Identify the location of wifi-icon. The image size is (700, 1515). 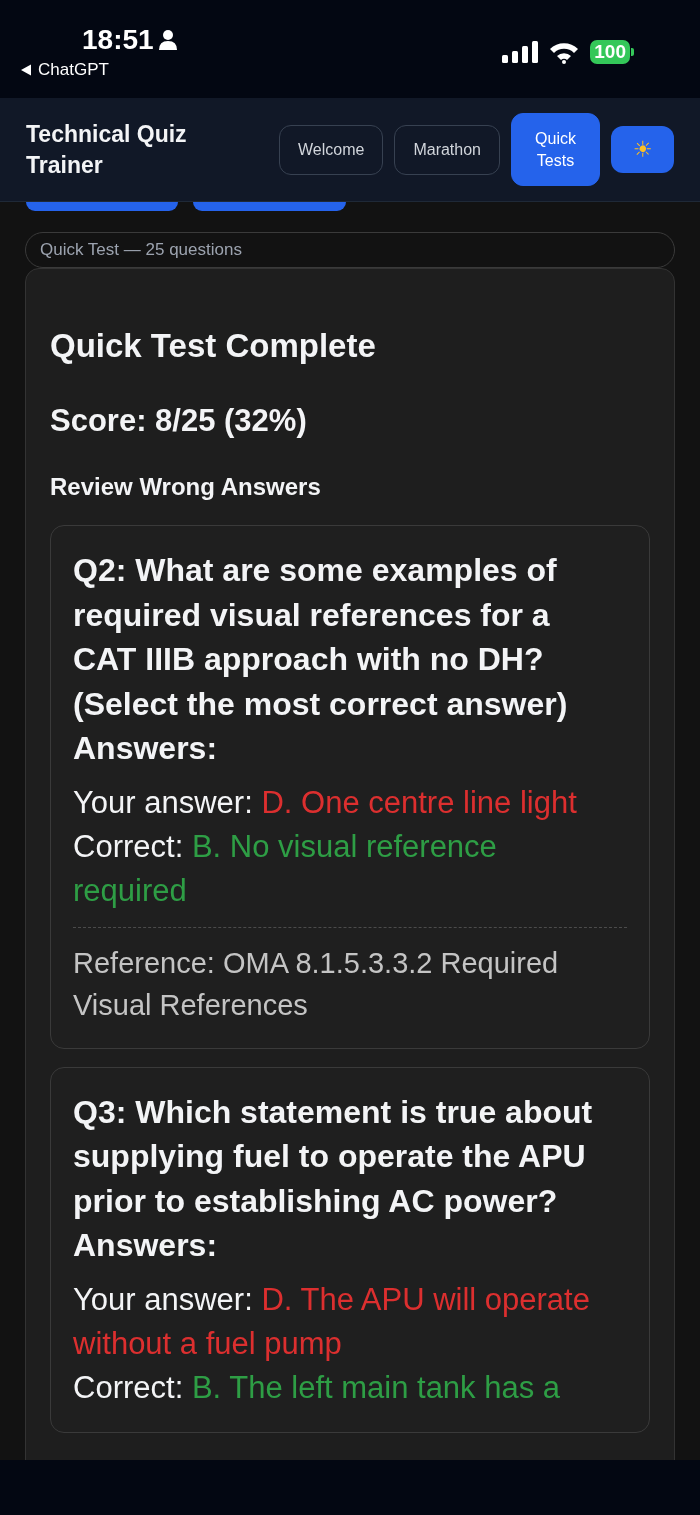
(564, 52).